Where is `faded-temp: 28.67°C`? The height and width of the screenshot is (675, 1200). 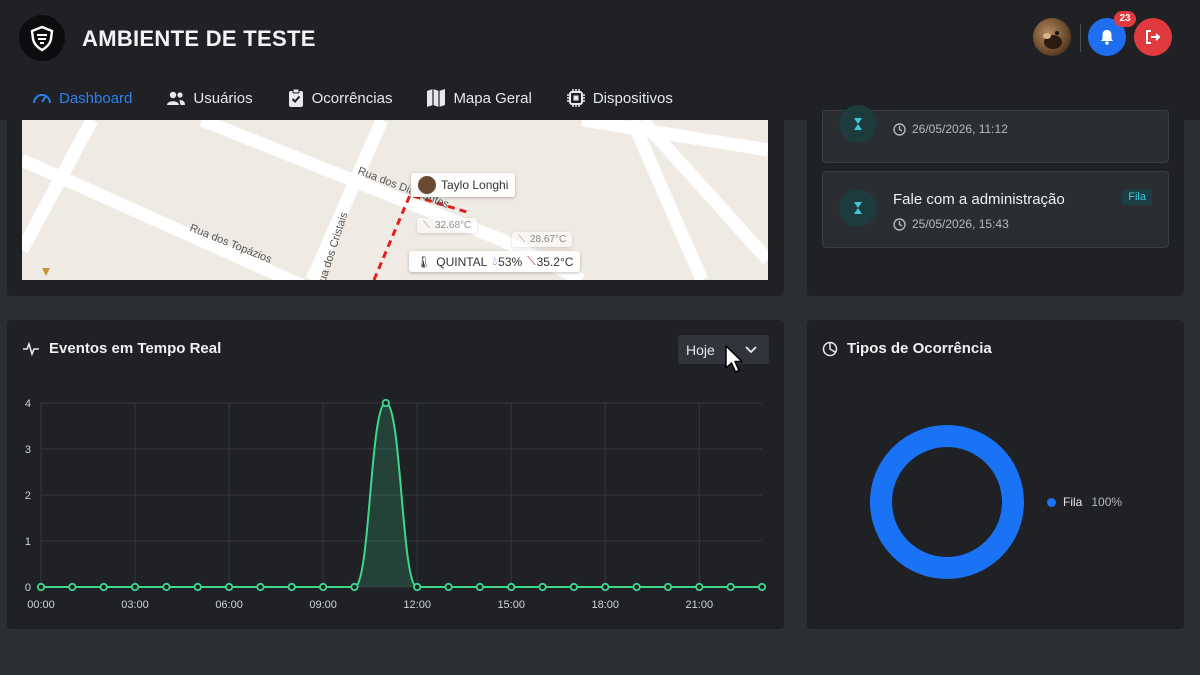
faded-temp: 28.67°C is located at coordinates (548, 239).